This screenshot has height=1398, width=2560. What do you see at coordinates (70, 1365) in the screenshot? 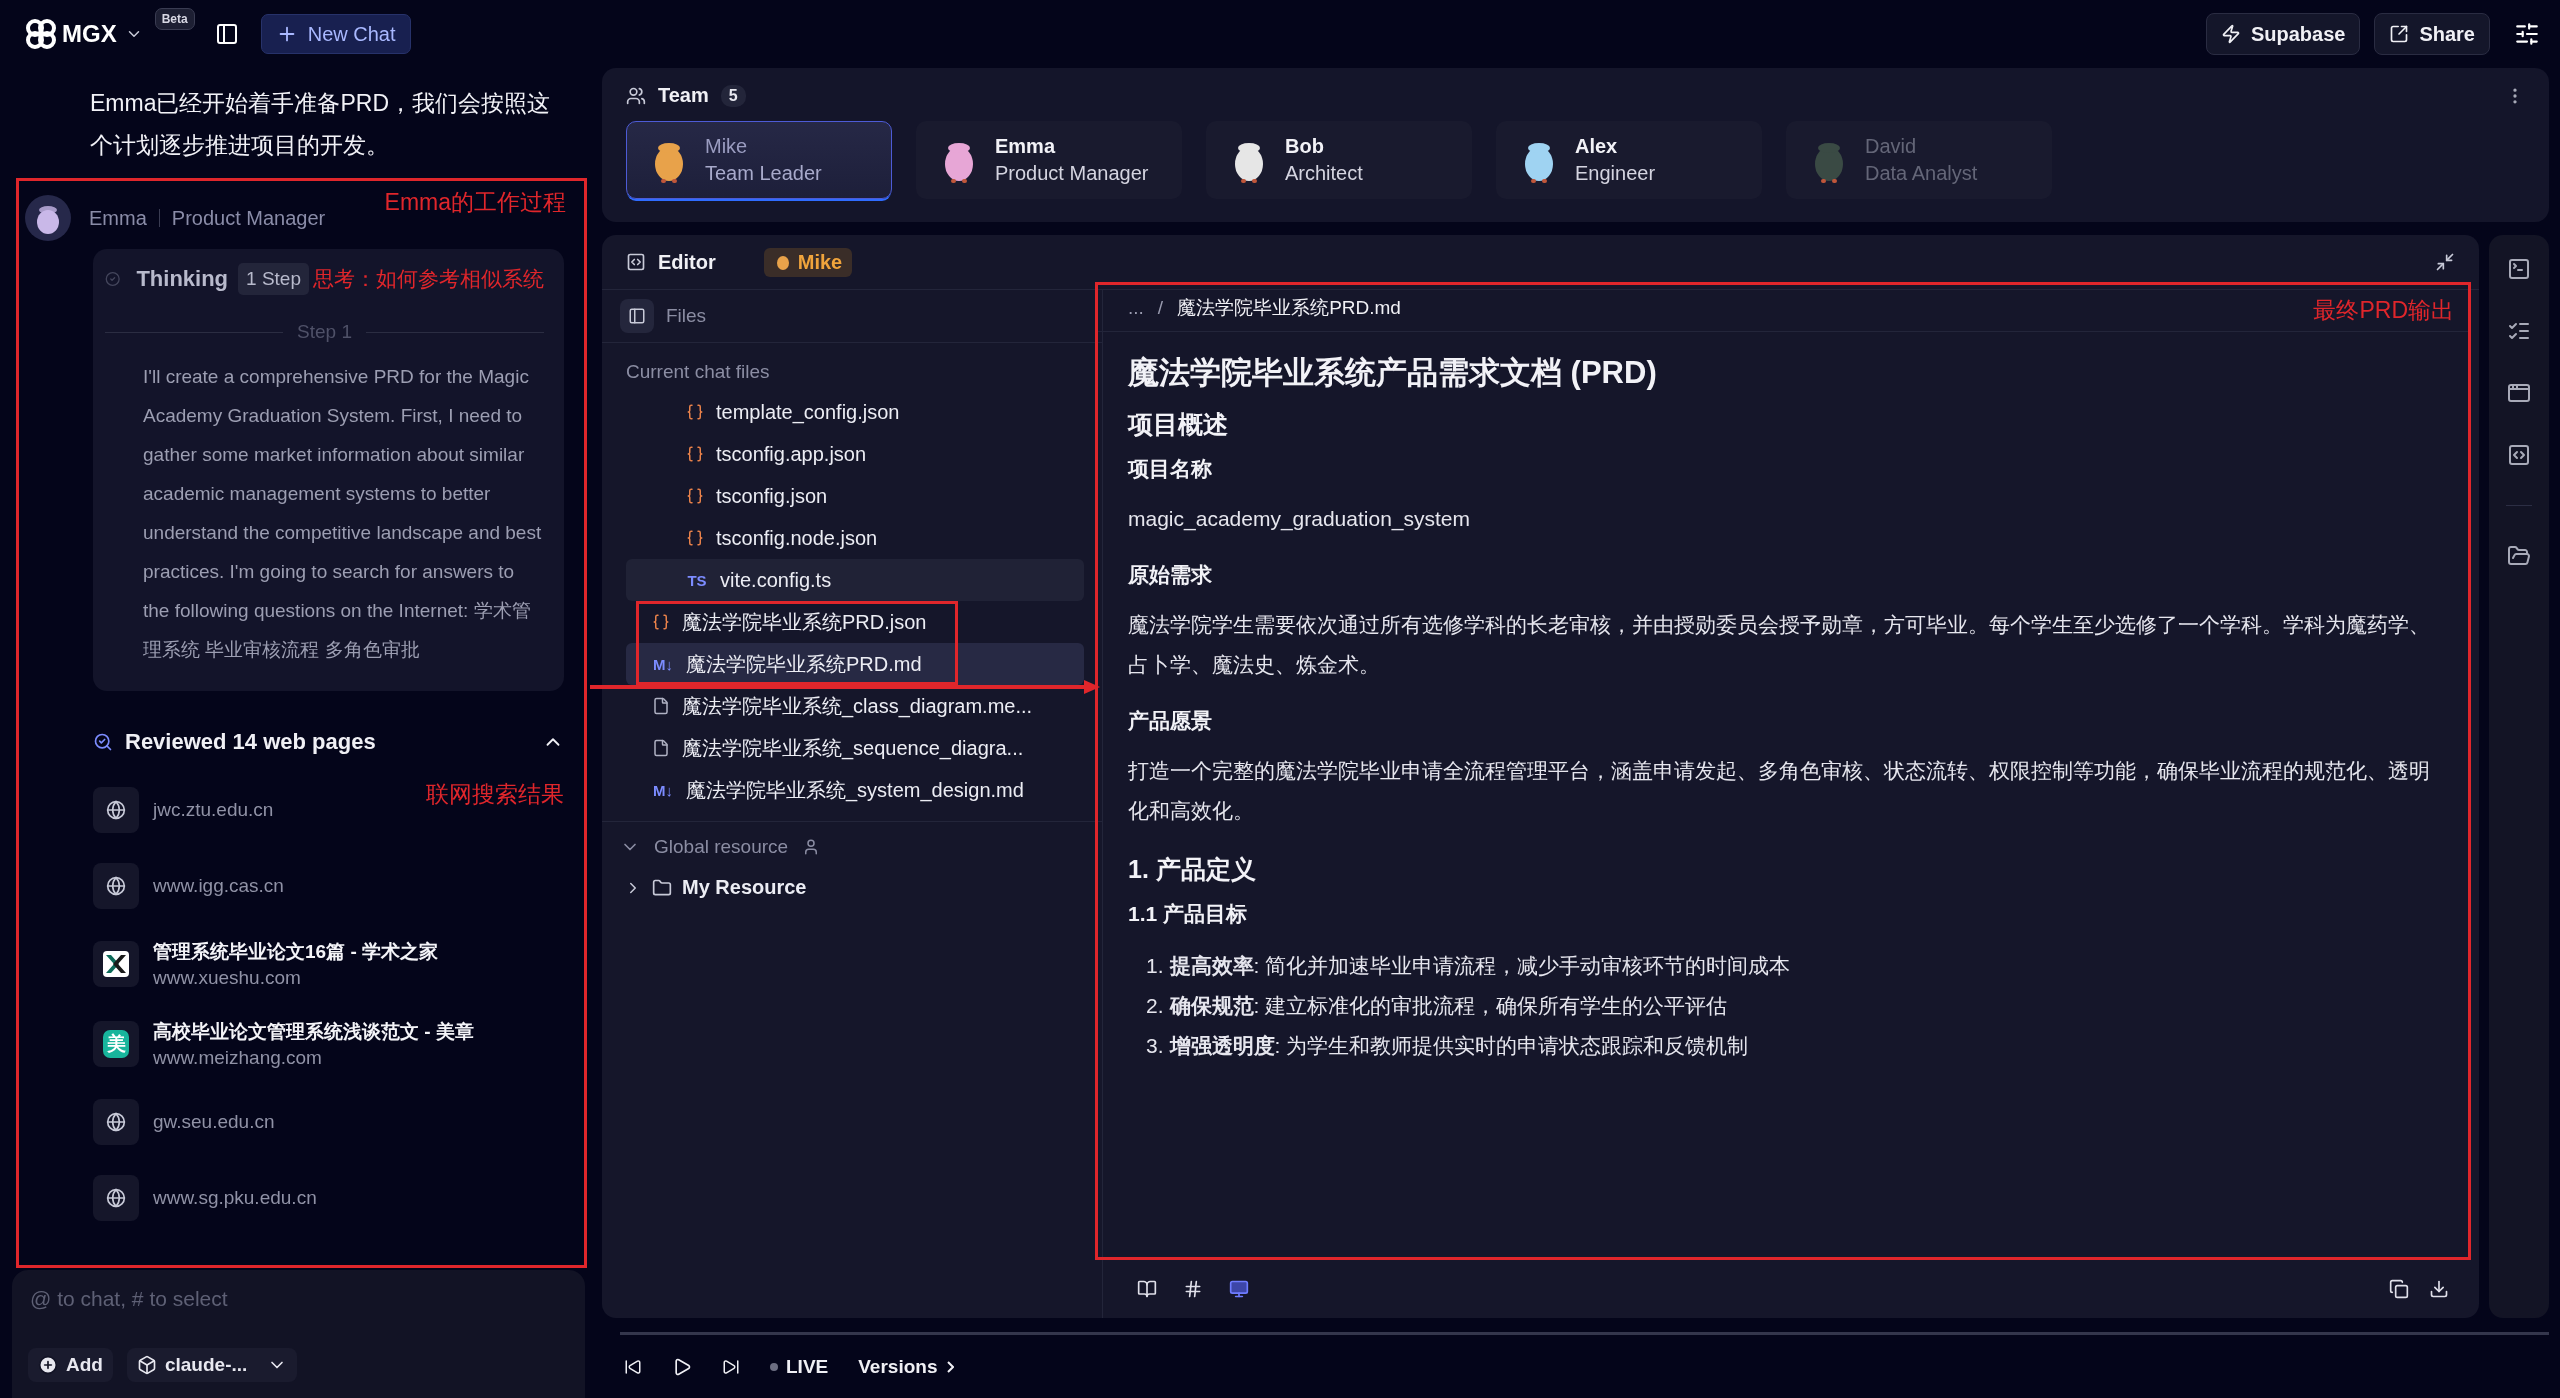
I see `add-button: Add` at bounding box center [70, 1365].